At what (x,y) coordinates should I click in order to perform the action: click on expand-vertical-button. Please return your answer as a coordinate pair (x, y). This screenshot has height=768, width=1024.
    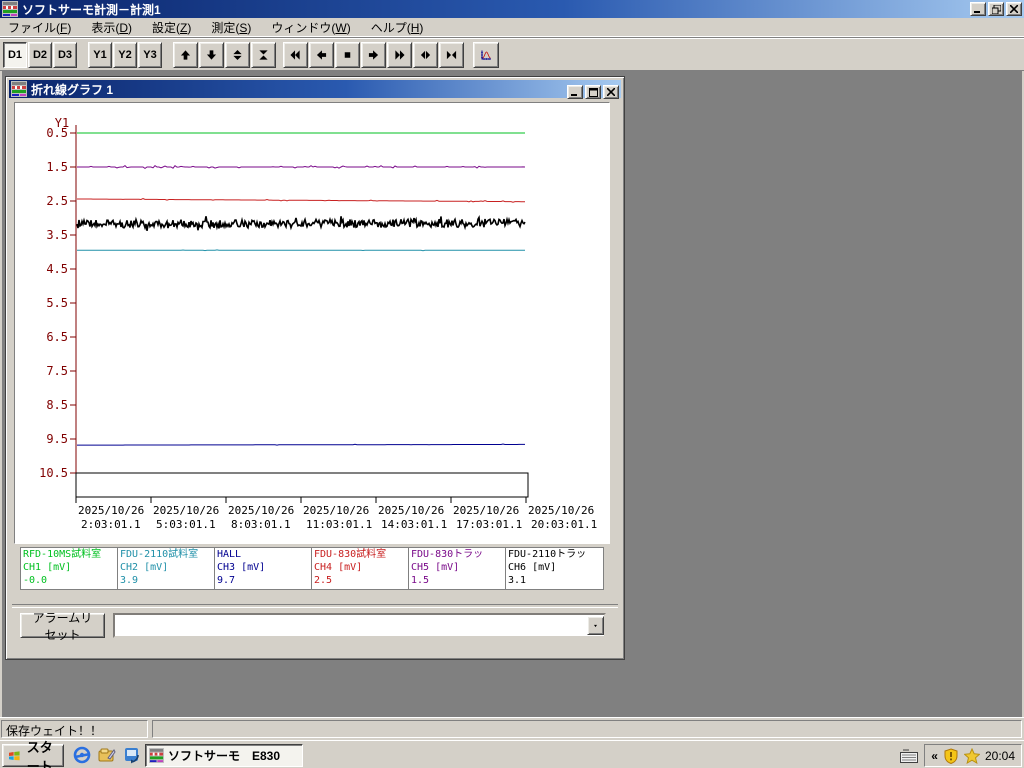
    Looking at the image, I should click on (237, 54).